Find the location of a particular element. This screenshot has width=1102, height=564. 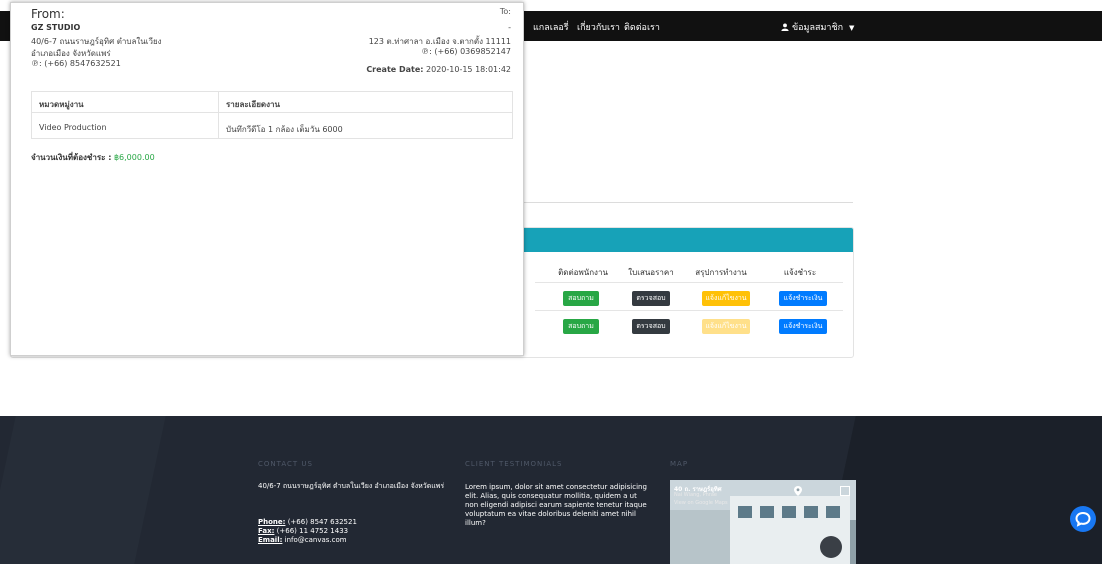

item-category: Video Production is located at coordinates (73, 127).